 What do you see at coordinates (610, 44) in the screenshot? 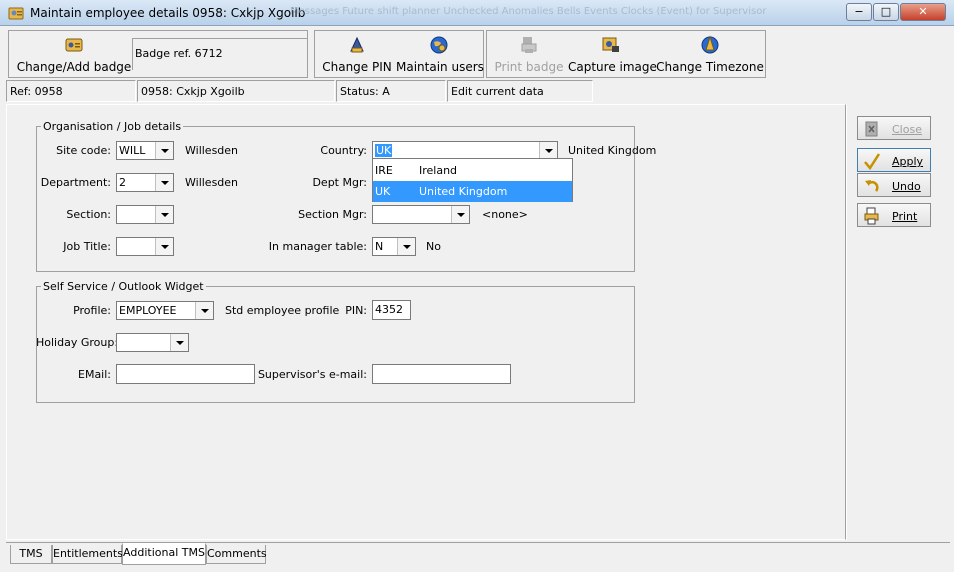
I see `camera-icon` at bounding box center [610, 44].